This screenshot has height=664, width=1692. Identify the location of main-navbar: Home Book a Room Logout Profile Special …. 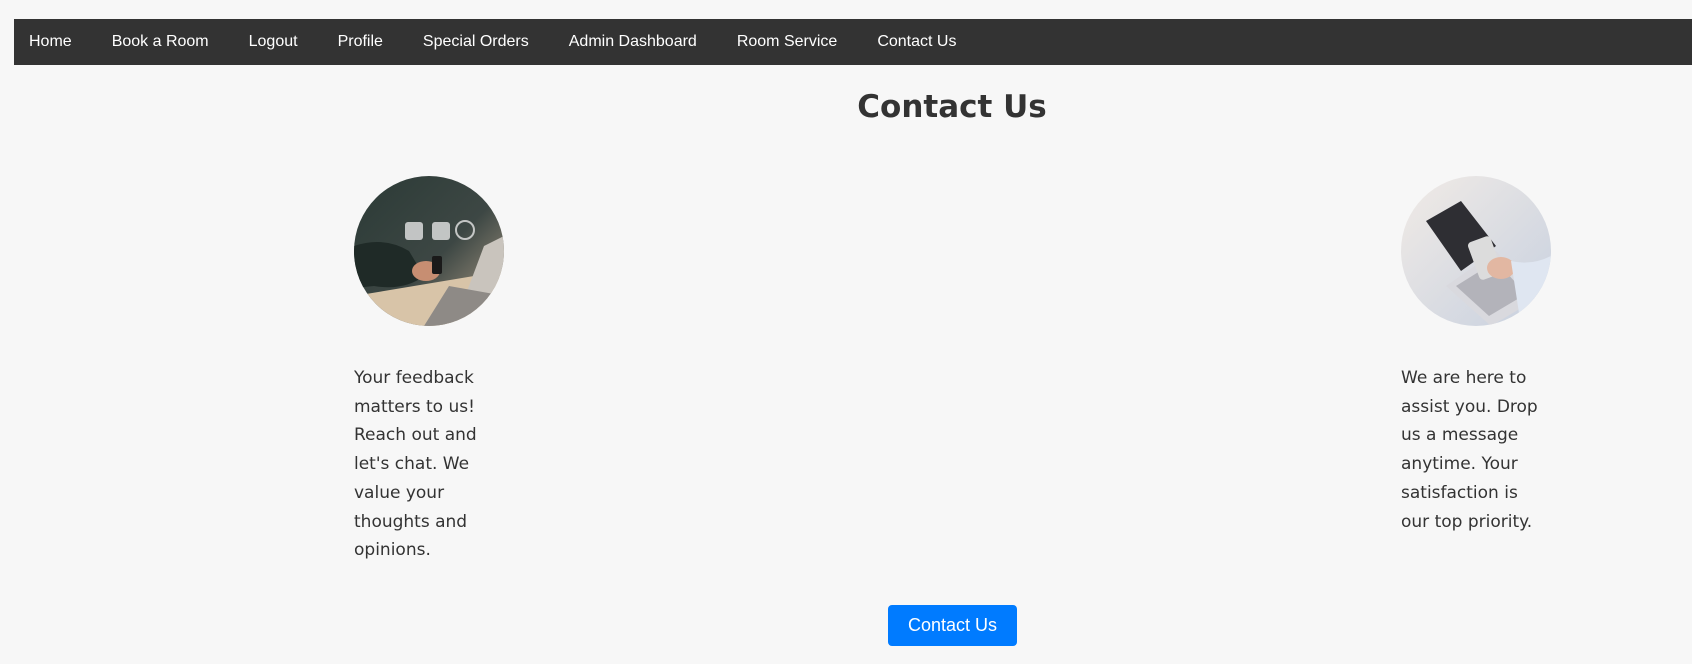
(853, 42).